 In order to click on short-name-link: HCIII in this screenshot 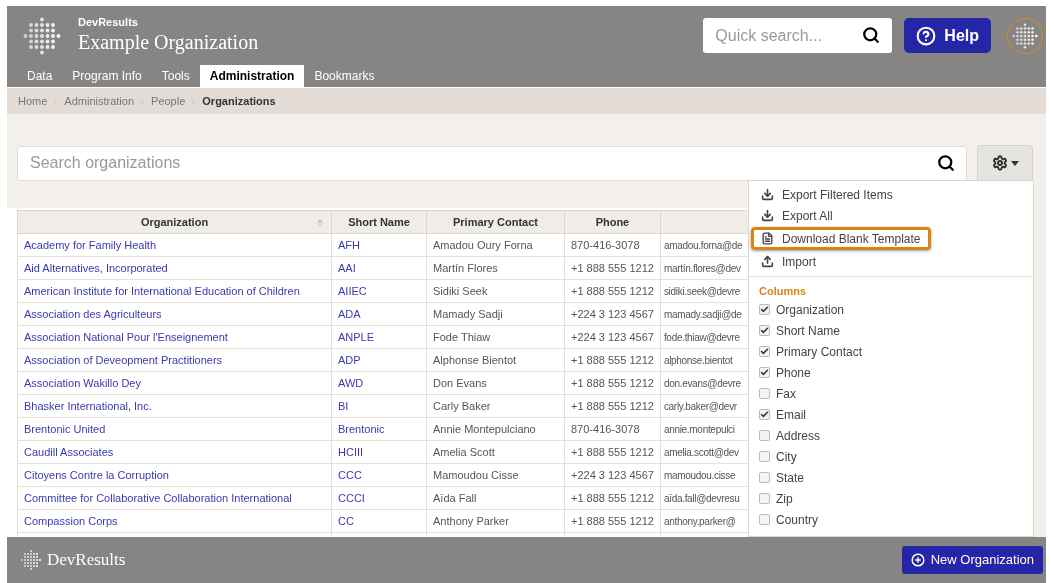, I will do `click(351, 451)`.